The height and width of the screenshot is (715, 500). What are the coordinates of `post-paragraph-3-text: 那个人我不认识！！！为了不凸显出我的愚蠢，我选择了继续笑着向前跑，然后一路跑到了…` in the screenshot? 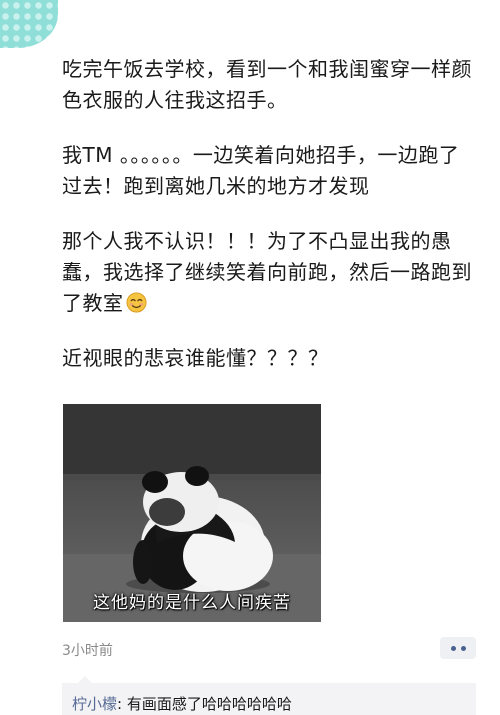 It's located at (267, 272).